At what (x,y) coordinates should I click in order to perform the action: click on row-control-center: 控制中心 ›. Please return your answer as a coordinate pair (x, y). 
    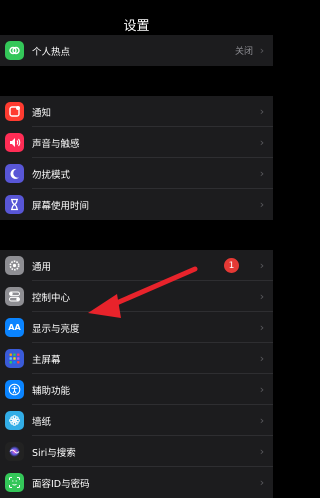
    Looking at the image, I should click on (136, 296).